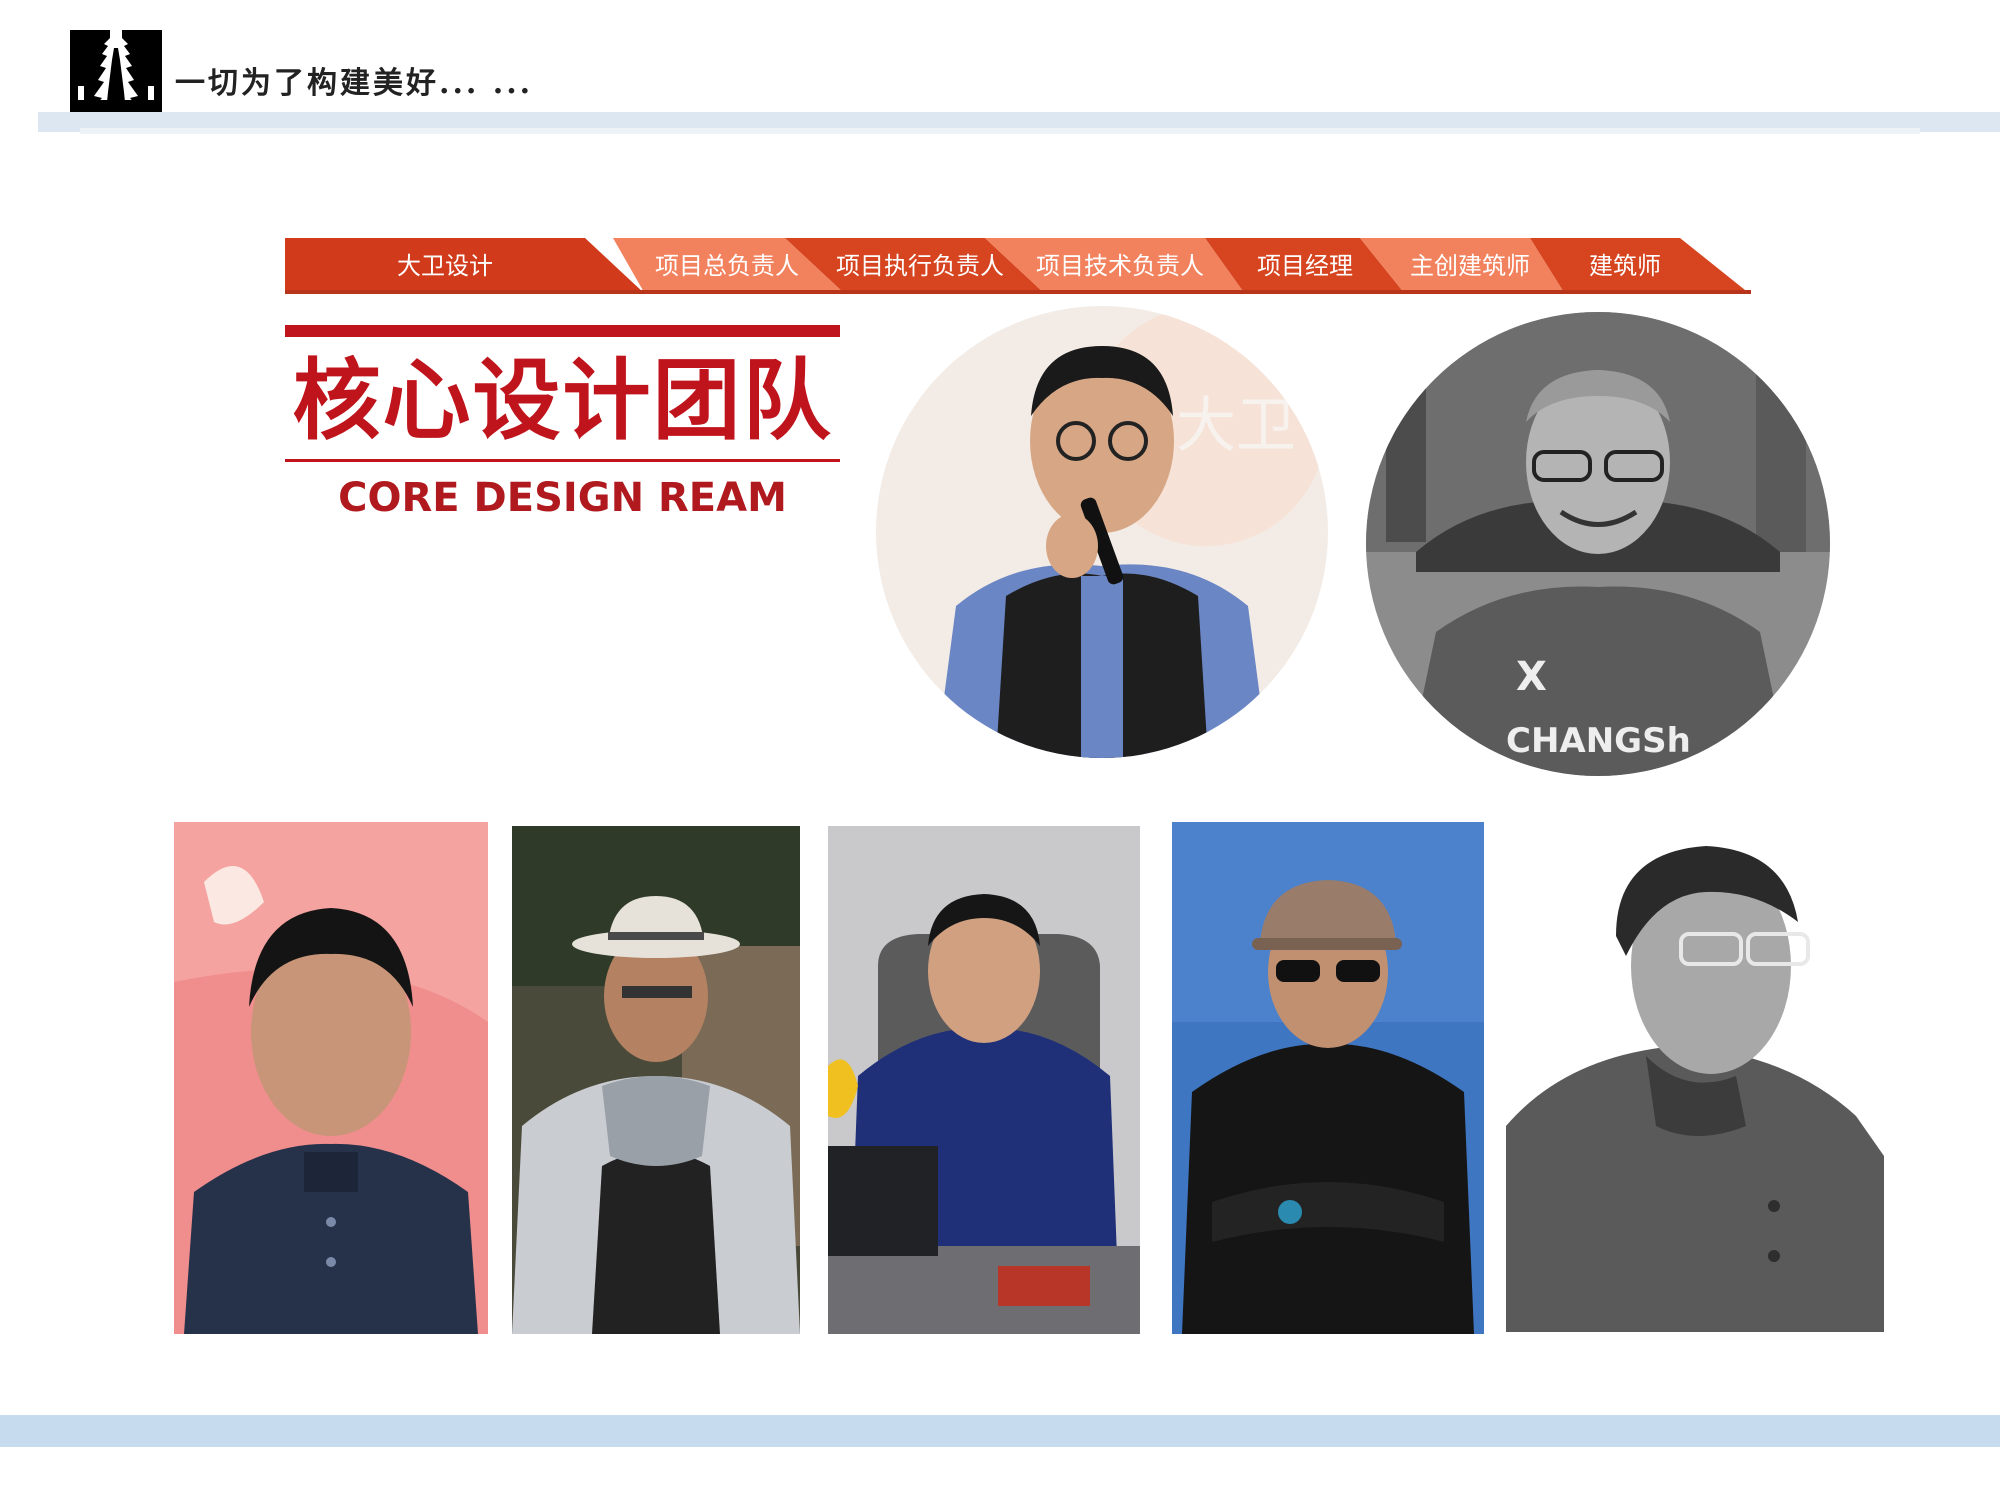 Image resolution: width=2000 pixels, height=1500 pixels. Describe the element at coordinates (1018, 292) in the screenshot. I see `ribbon-underline` at that location.